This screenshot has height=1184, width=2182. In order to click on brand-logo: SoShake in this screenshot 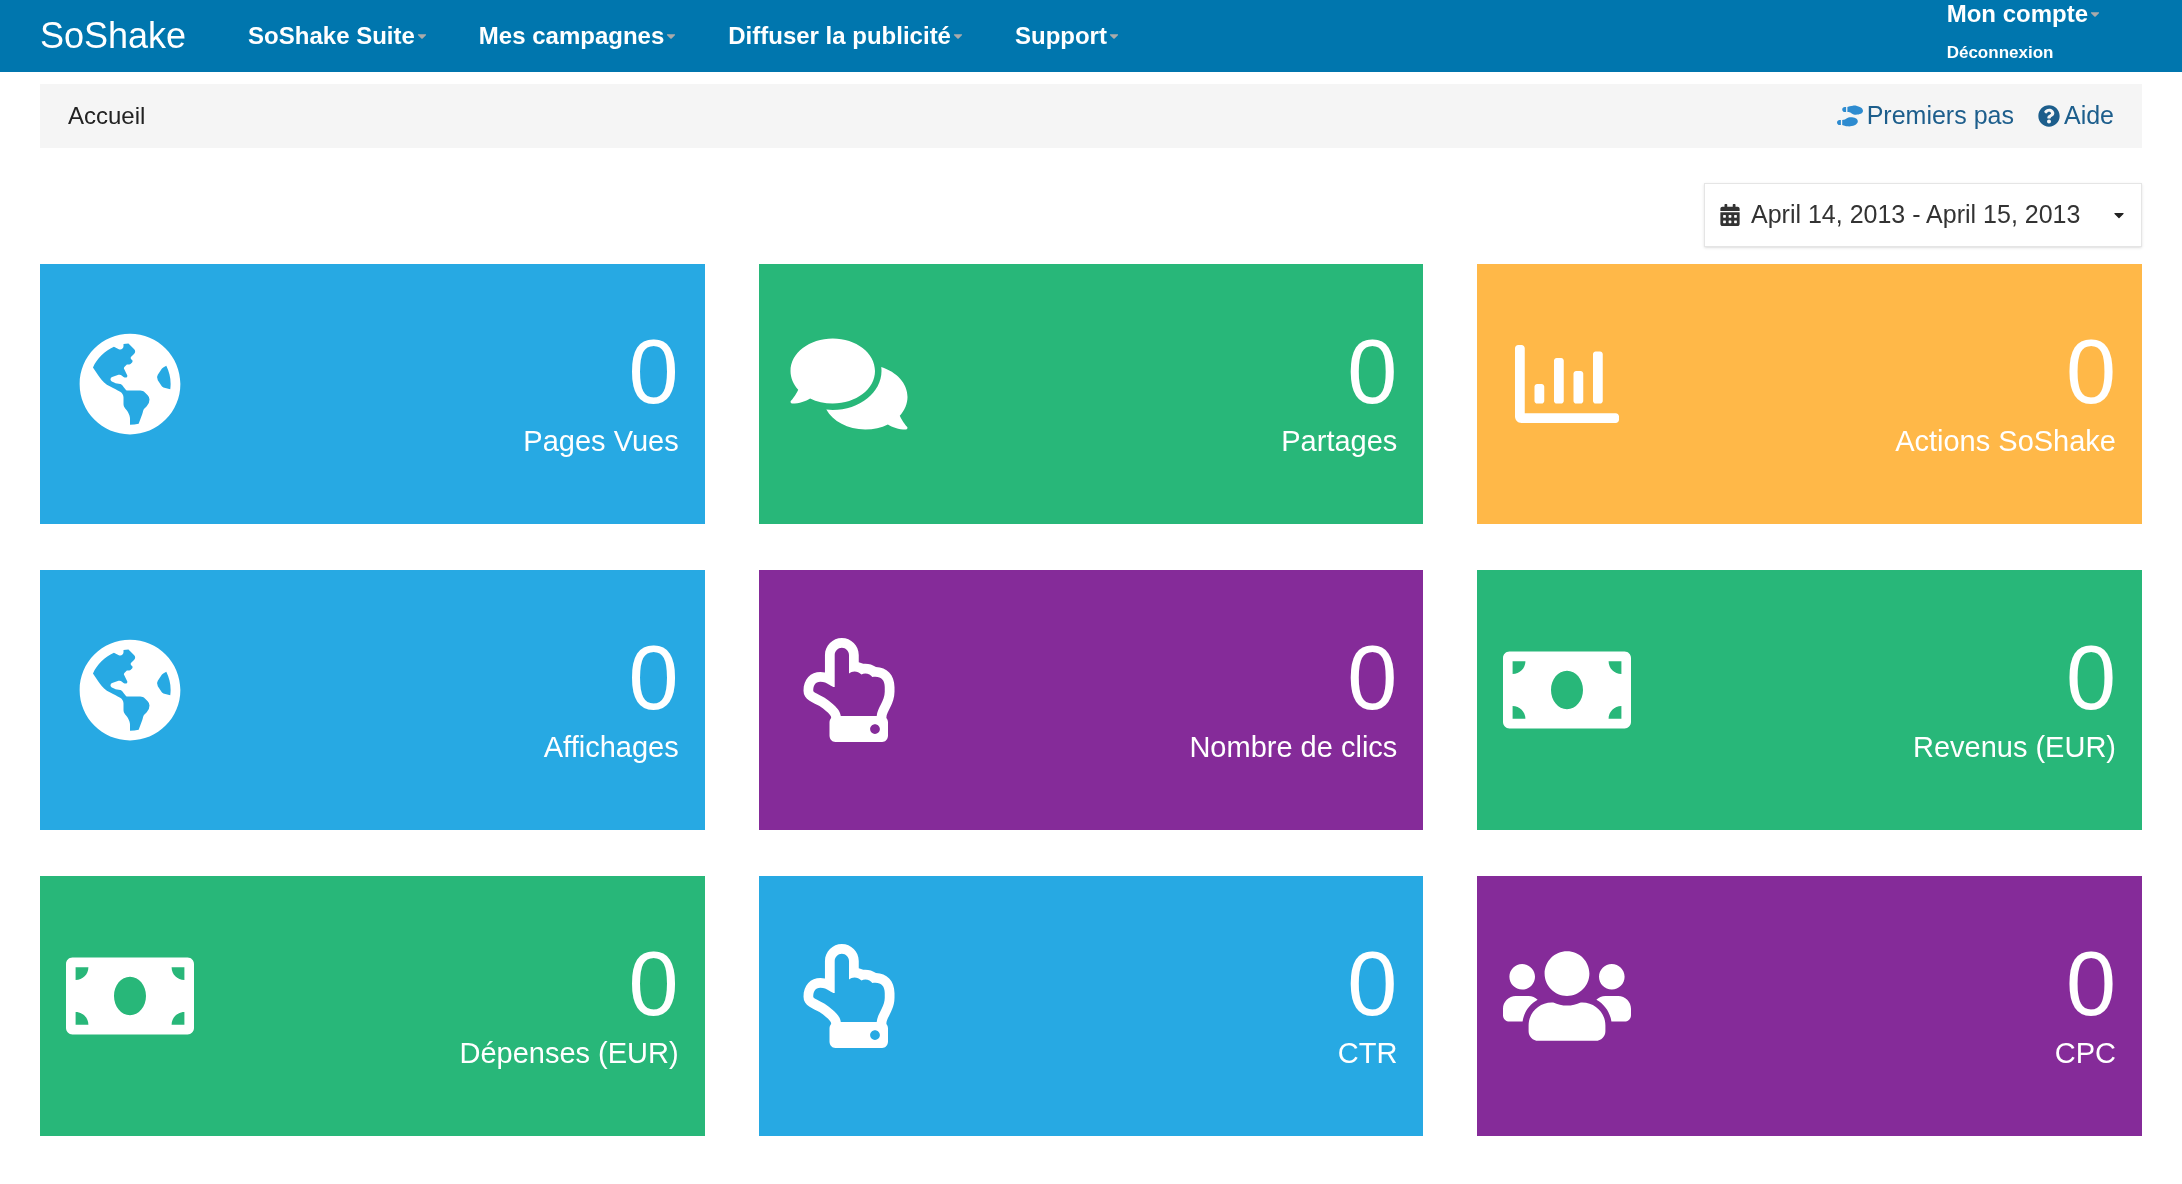, I will do `click(113, 36)`.